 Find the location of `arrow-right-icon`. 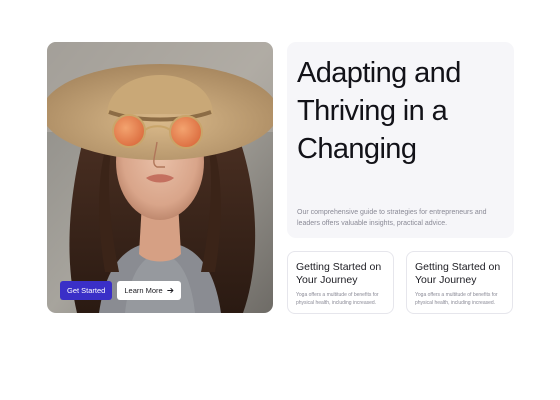

arrow-right-icon is located at coordinates (170, 290).